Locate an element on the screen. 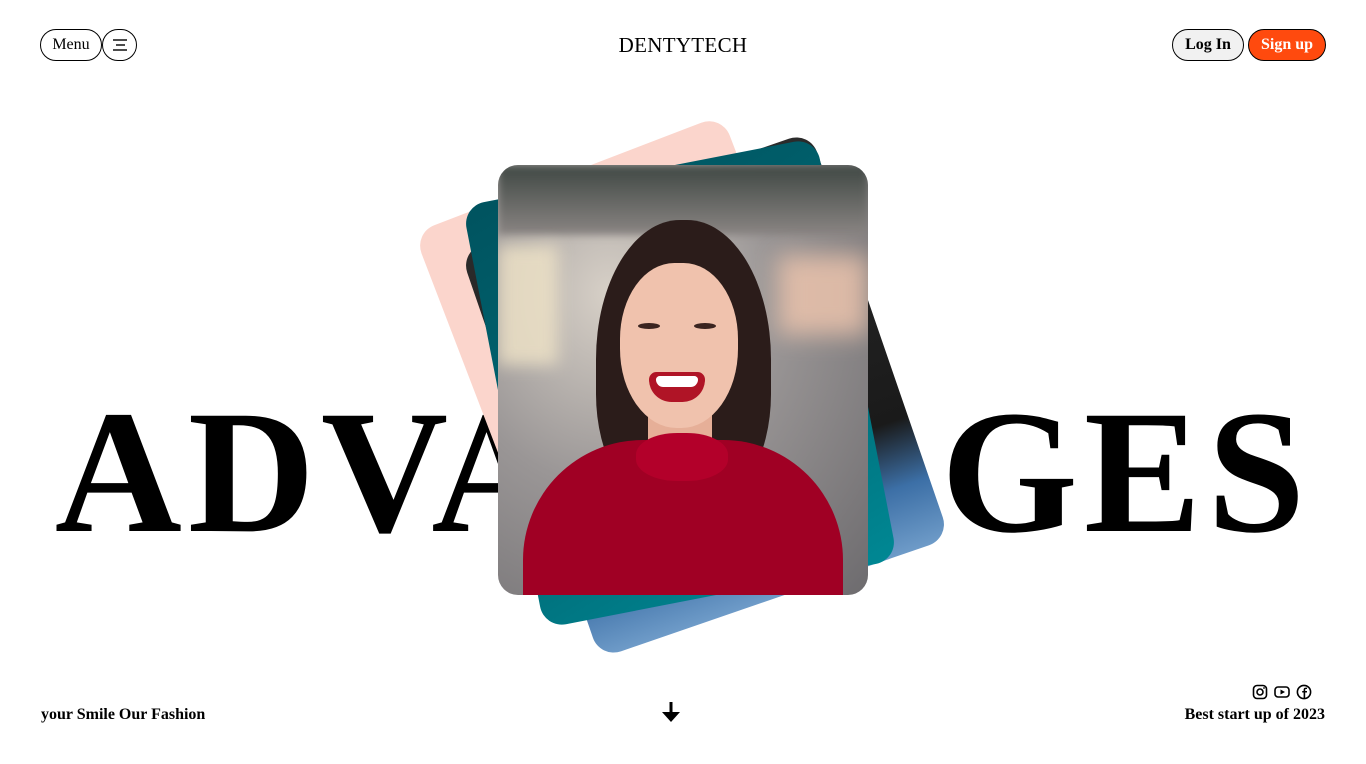 This screenshot has width=1366, height=764. photo-collar is located at coordinates (682, 457).